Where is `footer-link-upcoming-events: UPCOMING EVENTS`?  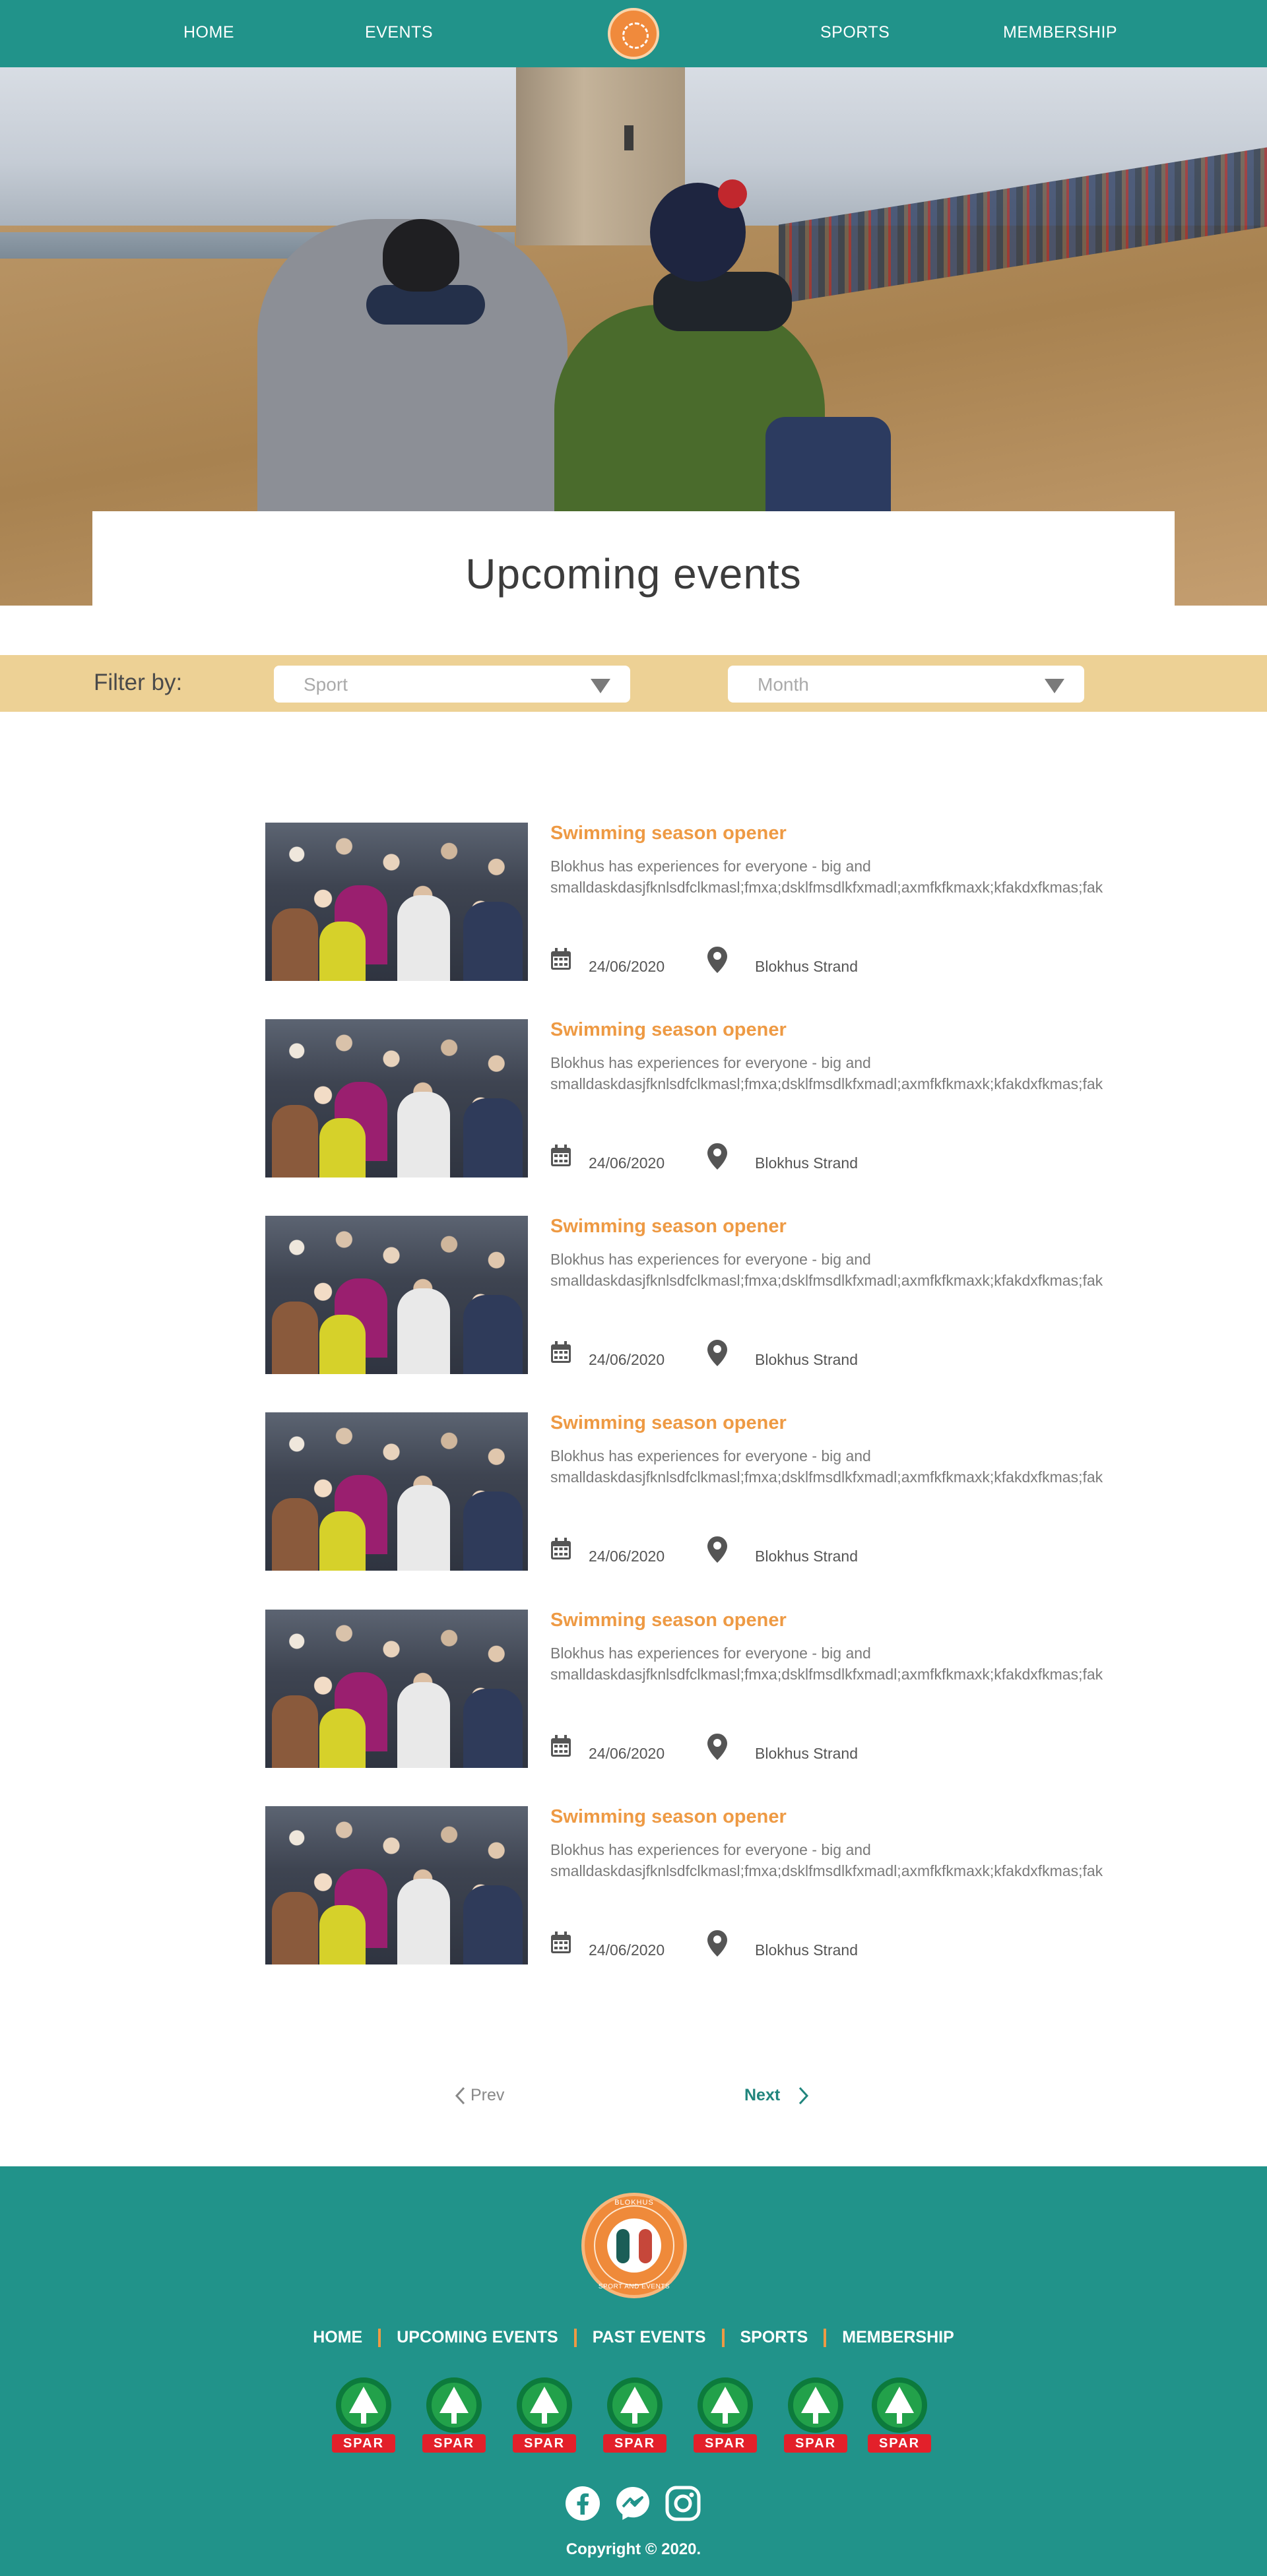
footer-link-upcoming-events: UPCOMING EVENTS is located at coordinates (477, 2338).